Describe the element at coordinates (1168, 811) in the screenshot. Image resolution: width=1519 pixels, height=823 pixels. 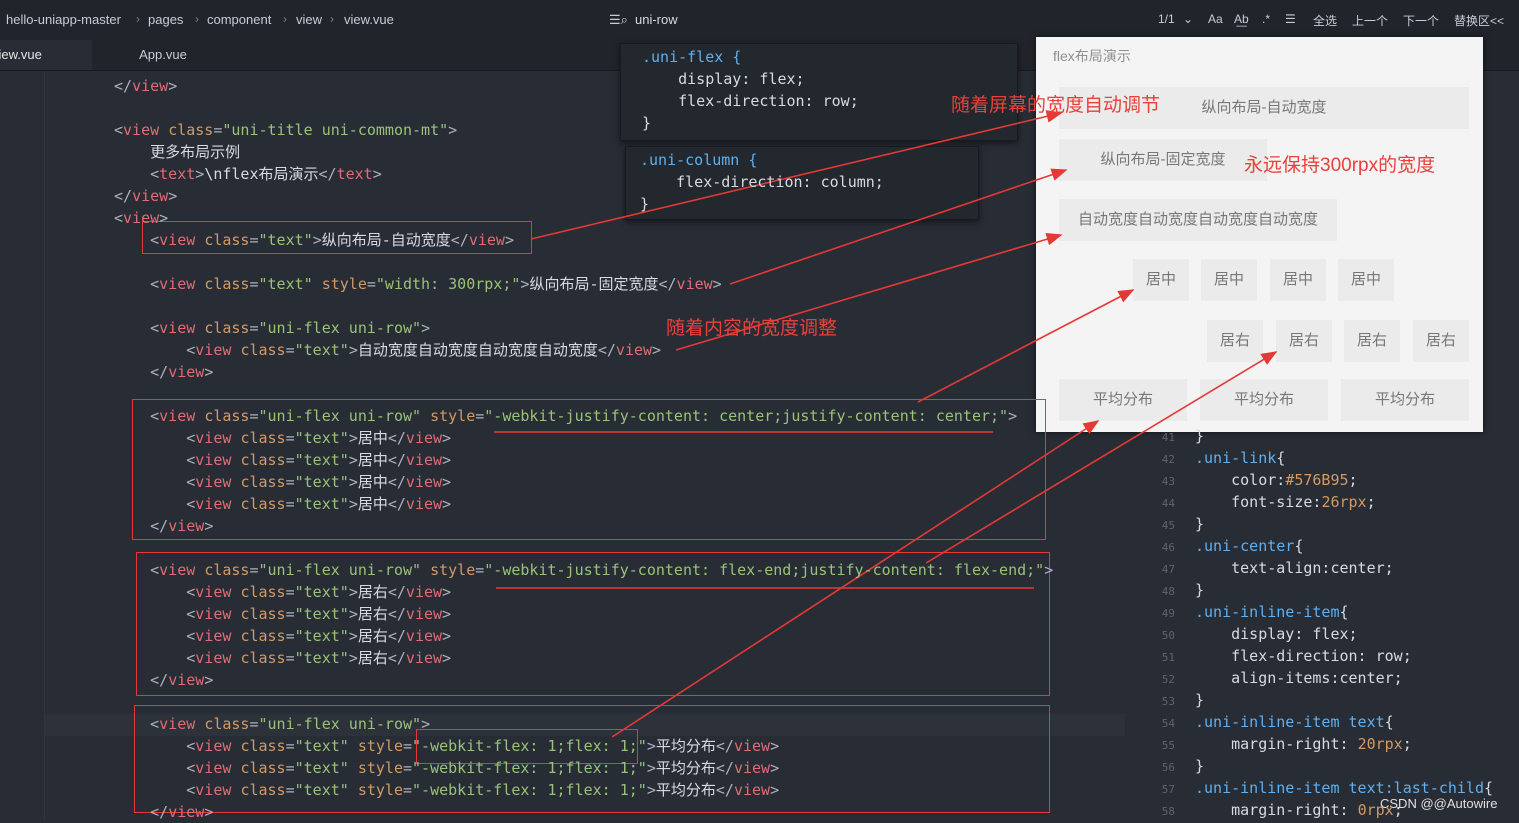
I see `line-number: 58` at that location.